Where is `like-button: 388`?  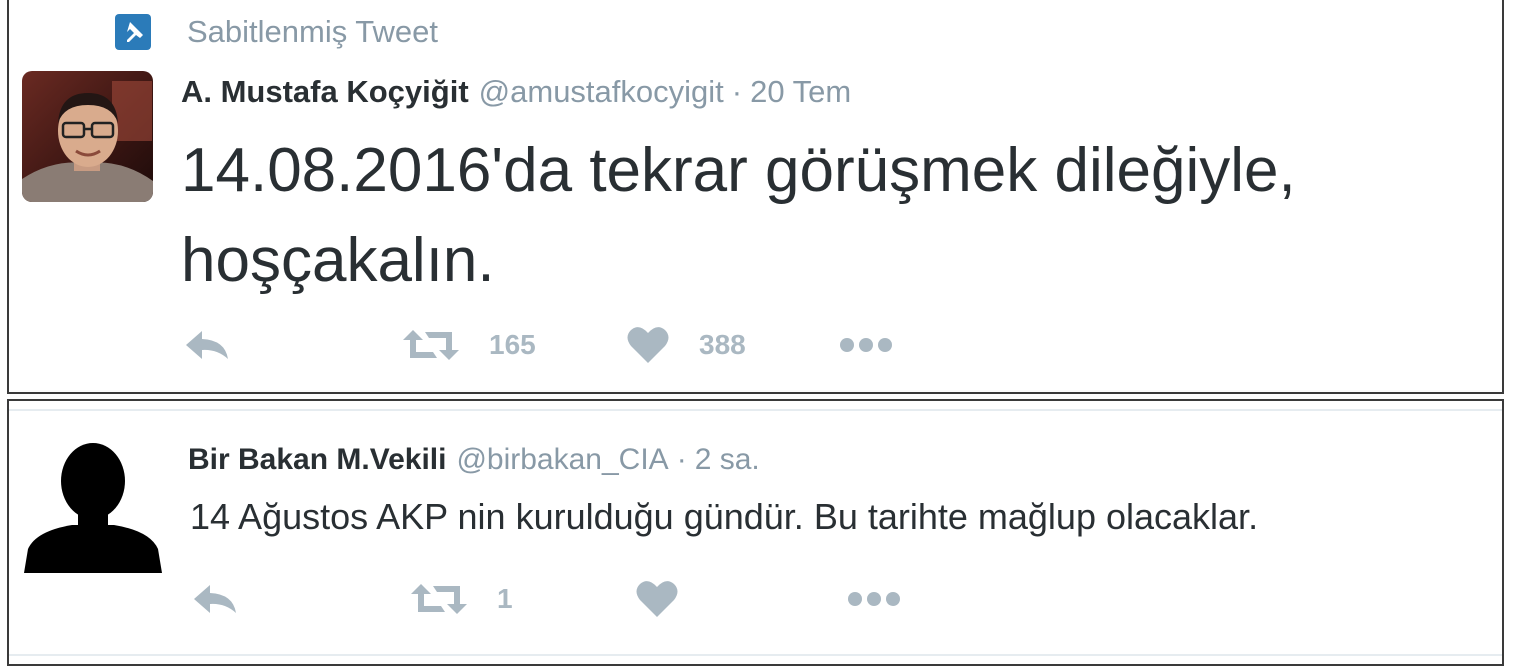 like-button: 388 is located at coordinates (686, 345).